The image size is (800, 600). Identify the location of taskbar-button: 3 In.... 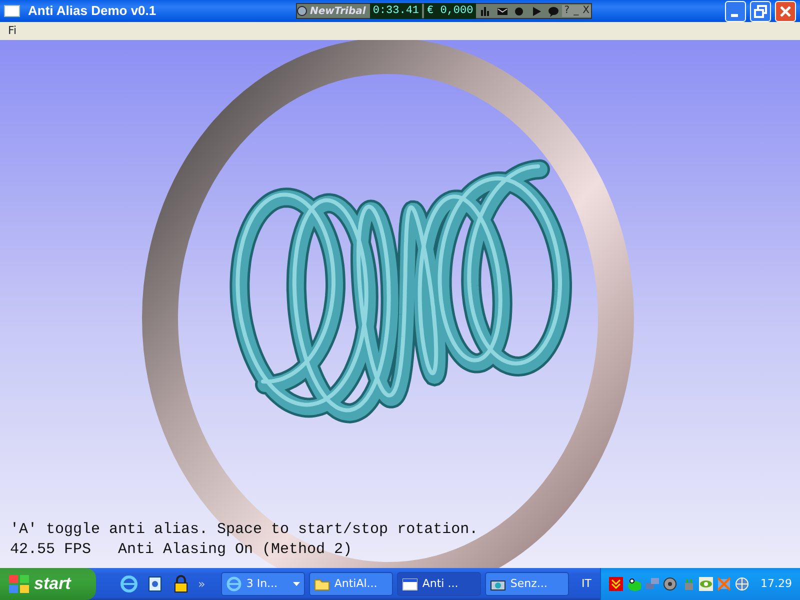
(263, 584).